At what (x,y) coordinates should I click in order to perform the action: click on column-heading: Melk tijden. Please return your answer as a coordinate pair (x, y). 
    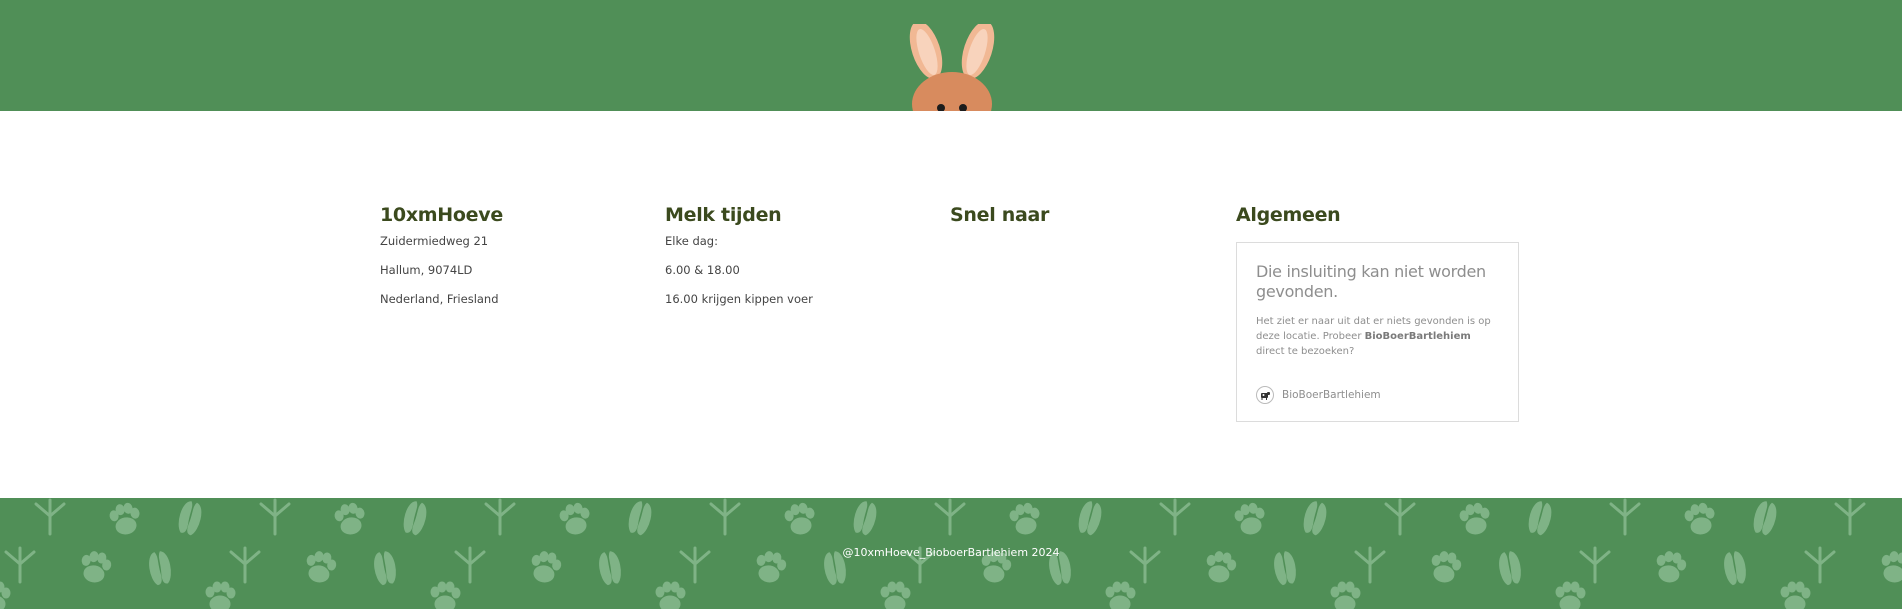
    Looking at the image, I should click on (723, 215).